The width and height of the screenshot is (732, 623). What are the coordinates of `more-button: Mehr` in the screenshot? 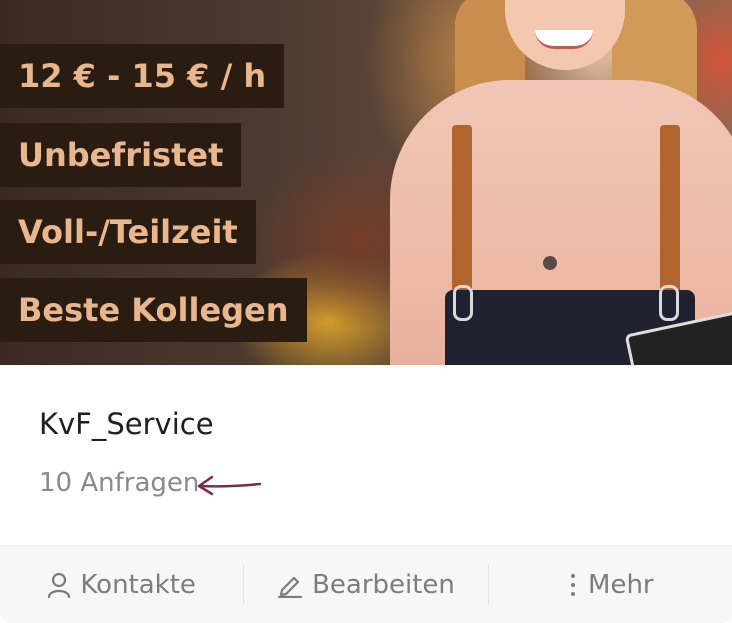 It's located at (610, 584).